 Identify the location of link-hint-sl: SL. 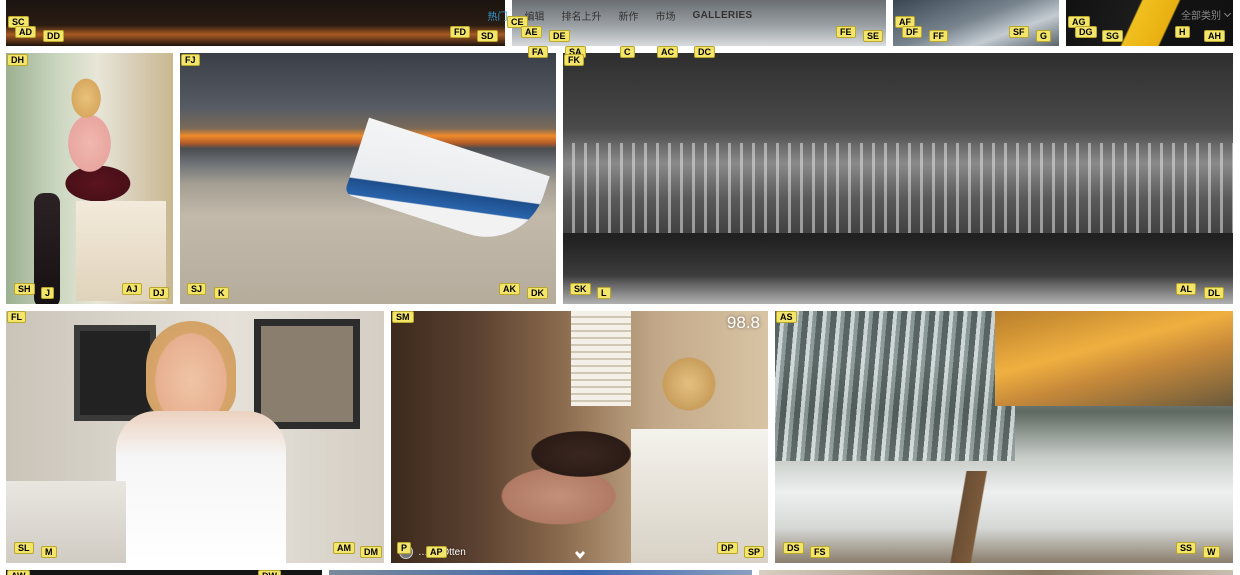
(24, 548).